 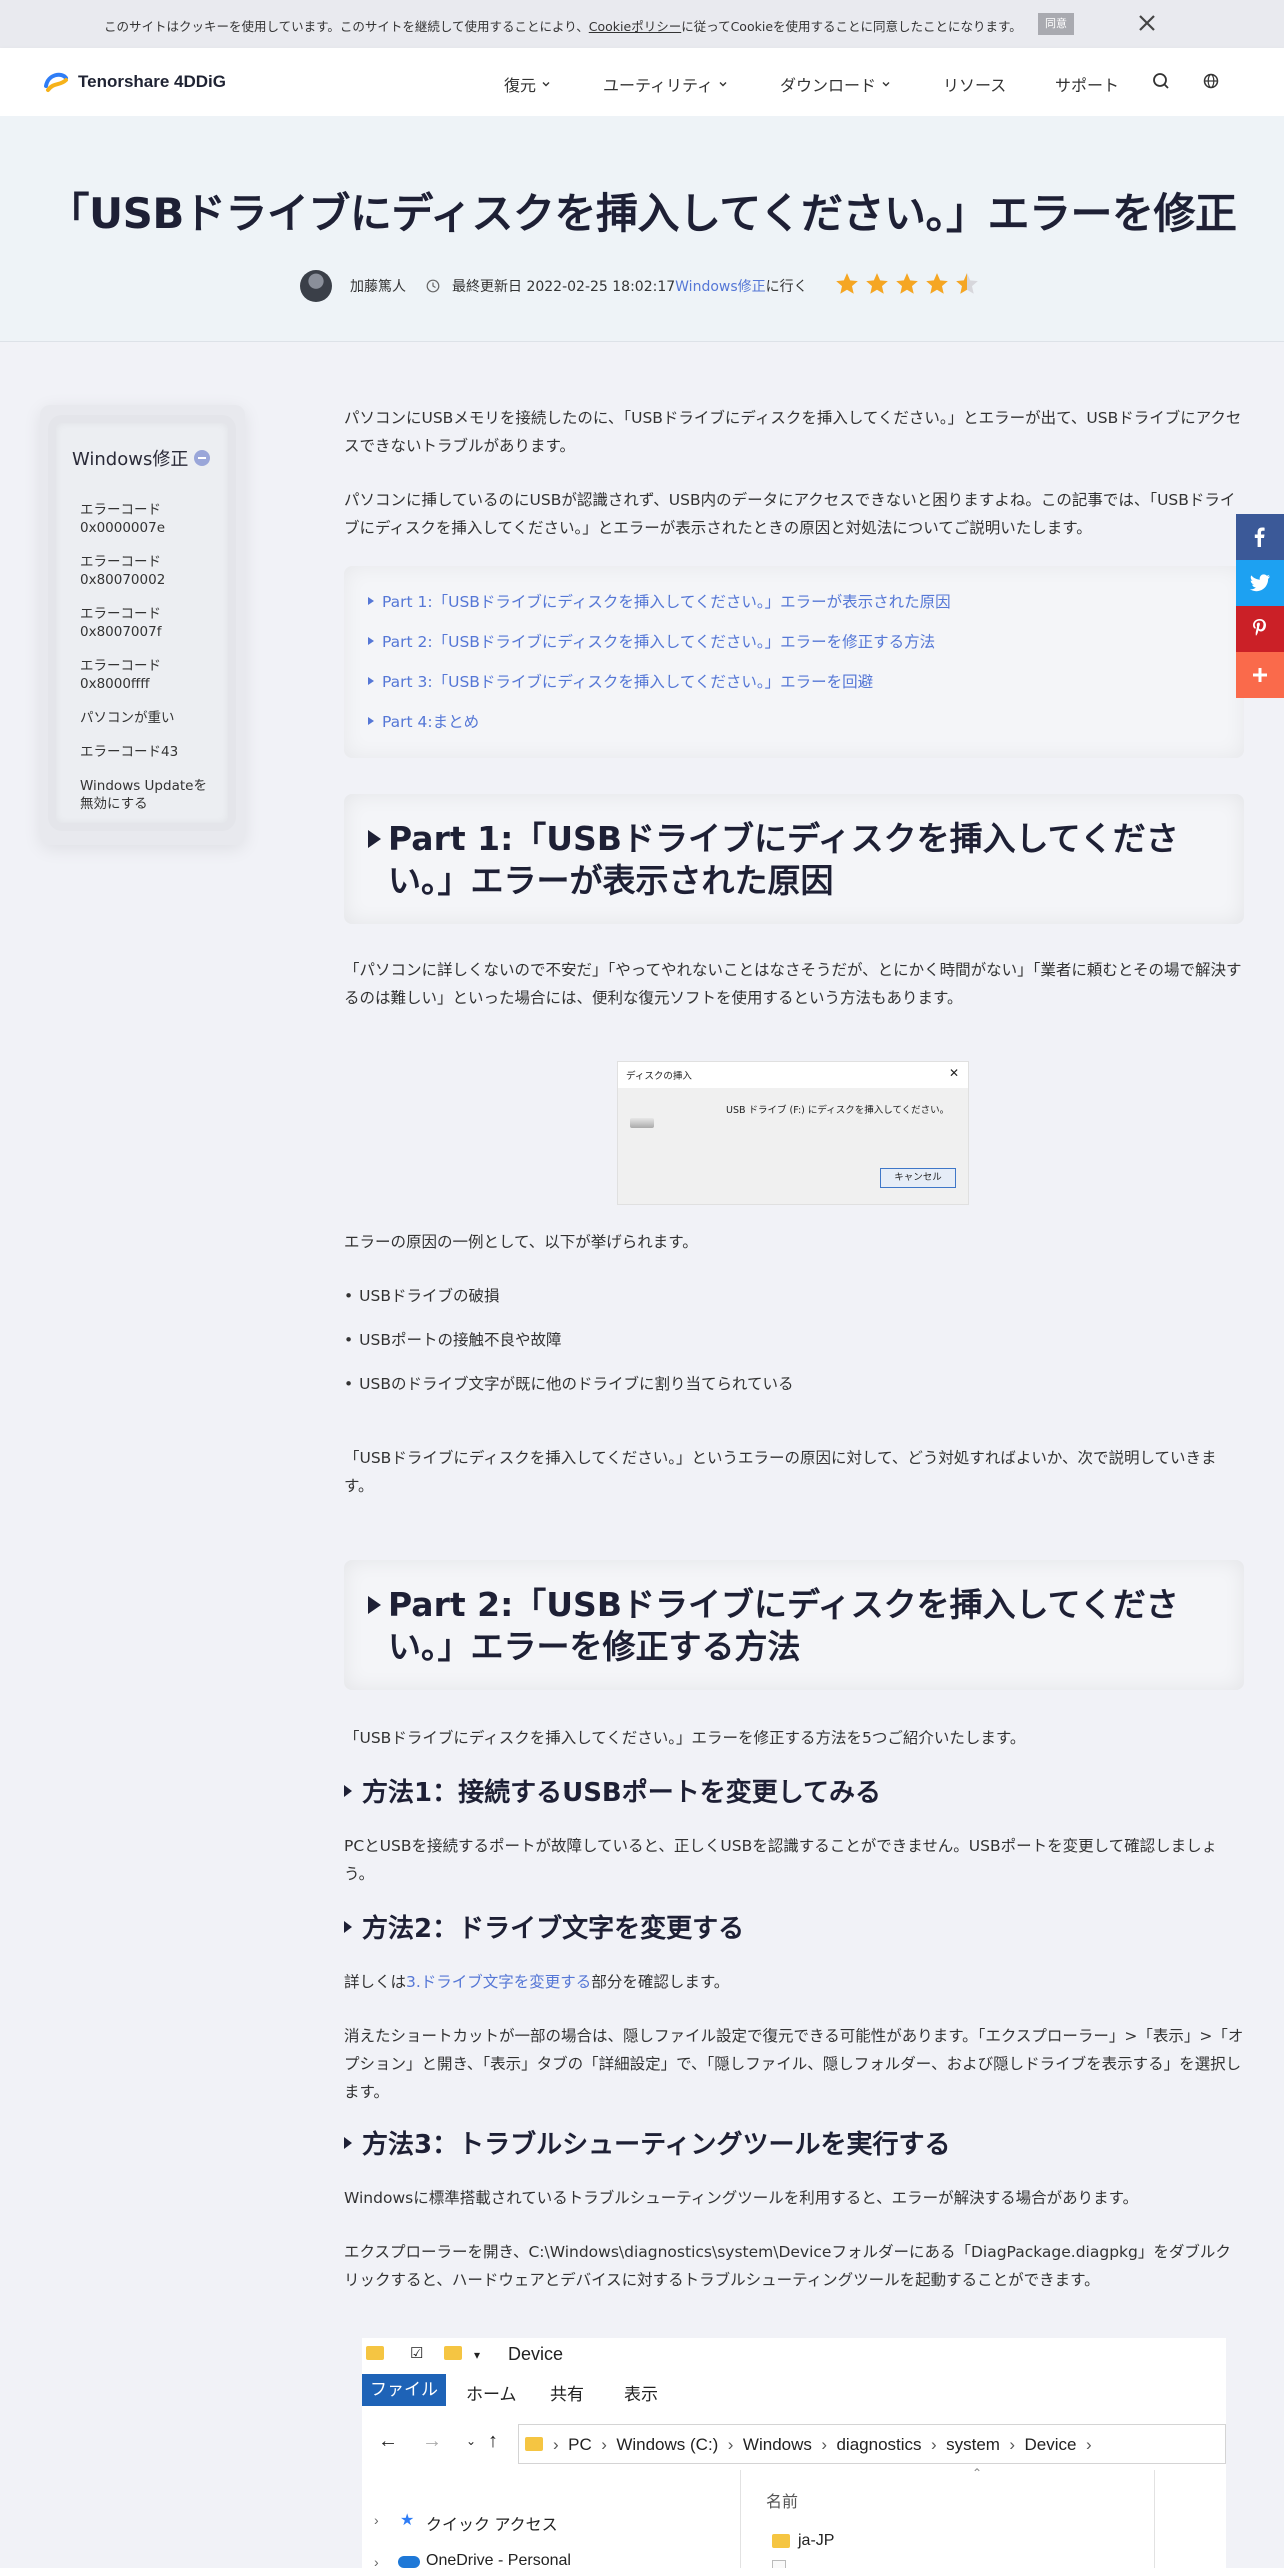 What do you see at coordinates (779, 2564) in the screenshot?
I see `file-icon` at bounding box center [779, 2564].